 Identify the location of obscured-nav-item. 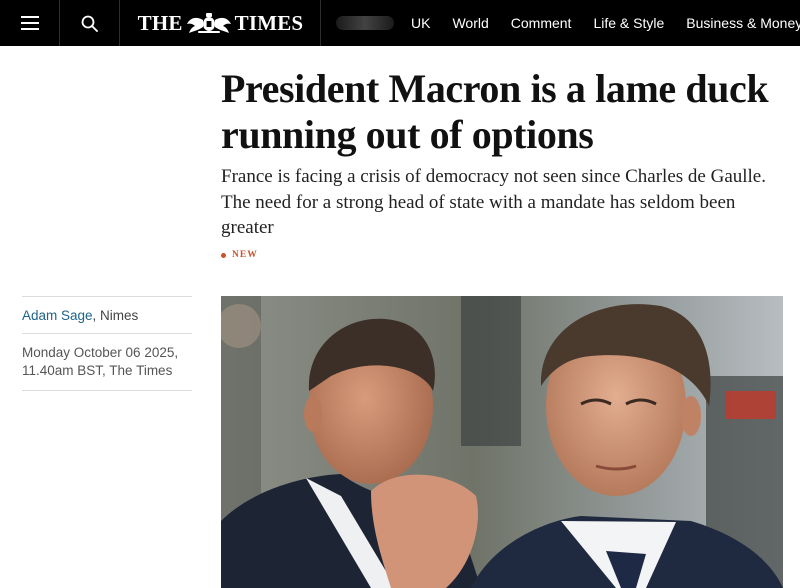
(365, 23).